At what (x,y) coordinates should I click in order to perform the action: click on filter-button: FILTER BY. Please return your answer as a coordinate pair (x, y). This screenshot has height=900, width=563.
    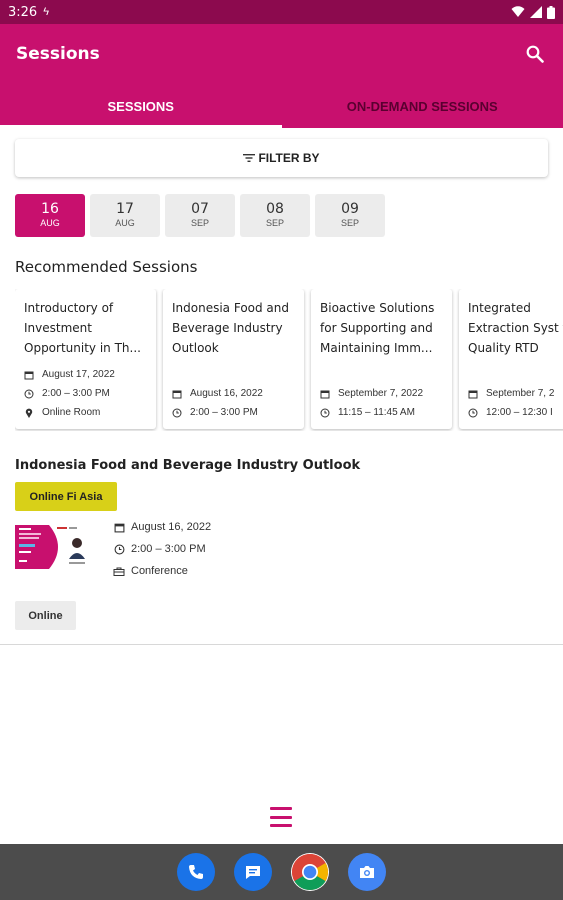
    Looking at the image, I should click on (281, 158).